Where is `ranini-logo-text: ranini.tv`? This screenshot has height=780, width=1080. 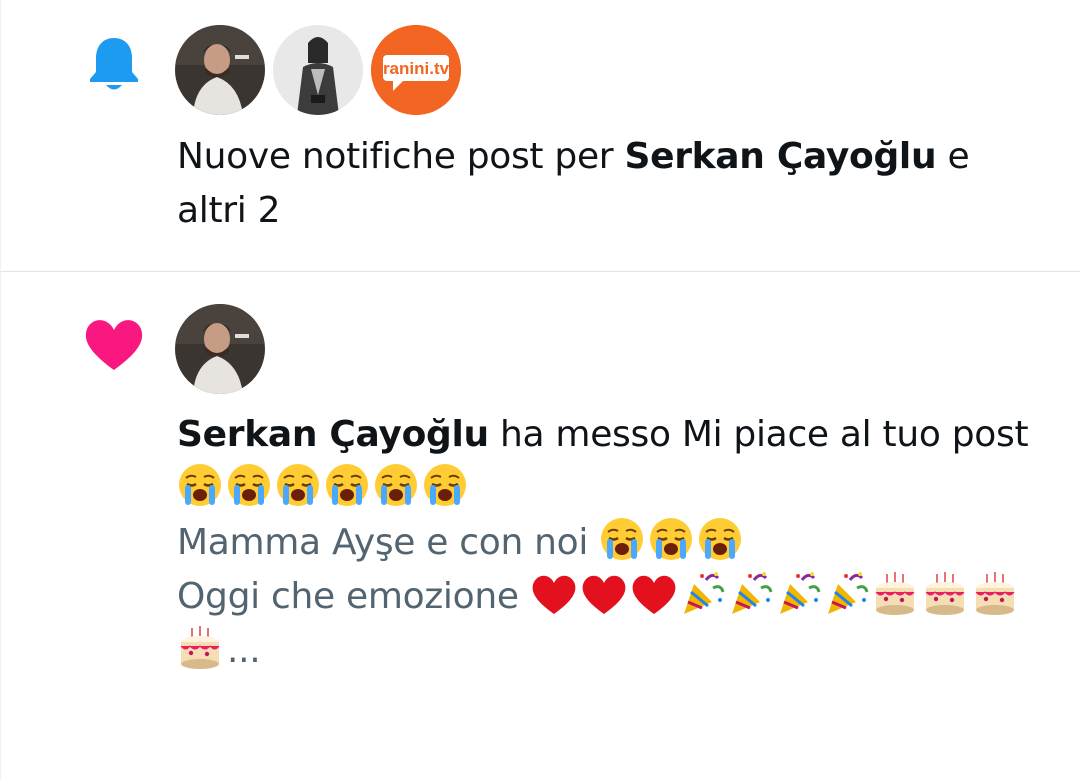
ranini-logo-text: ranini.tv is located at coordinates (416, 68).